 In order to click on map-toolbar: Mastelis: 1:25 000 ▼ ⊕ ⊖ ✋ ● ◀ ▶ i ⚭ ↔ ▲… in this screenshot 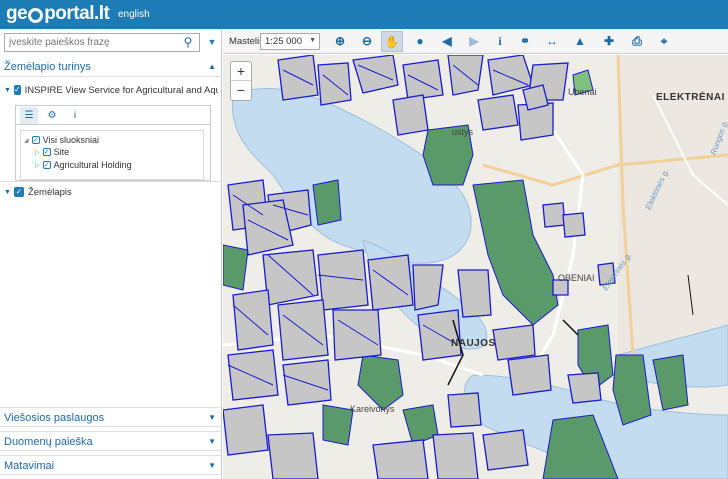, I will do `click(475, 41)`.